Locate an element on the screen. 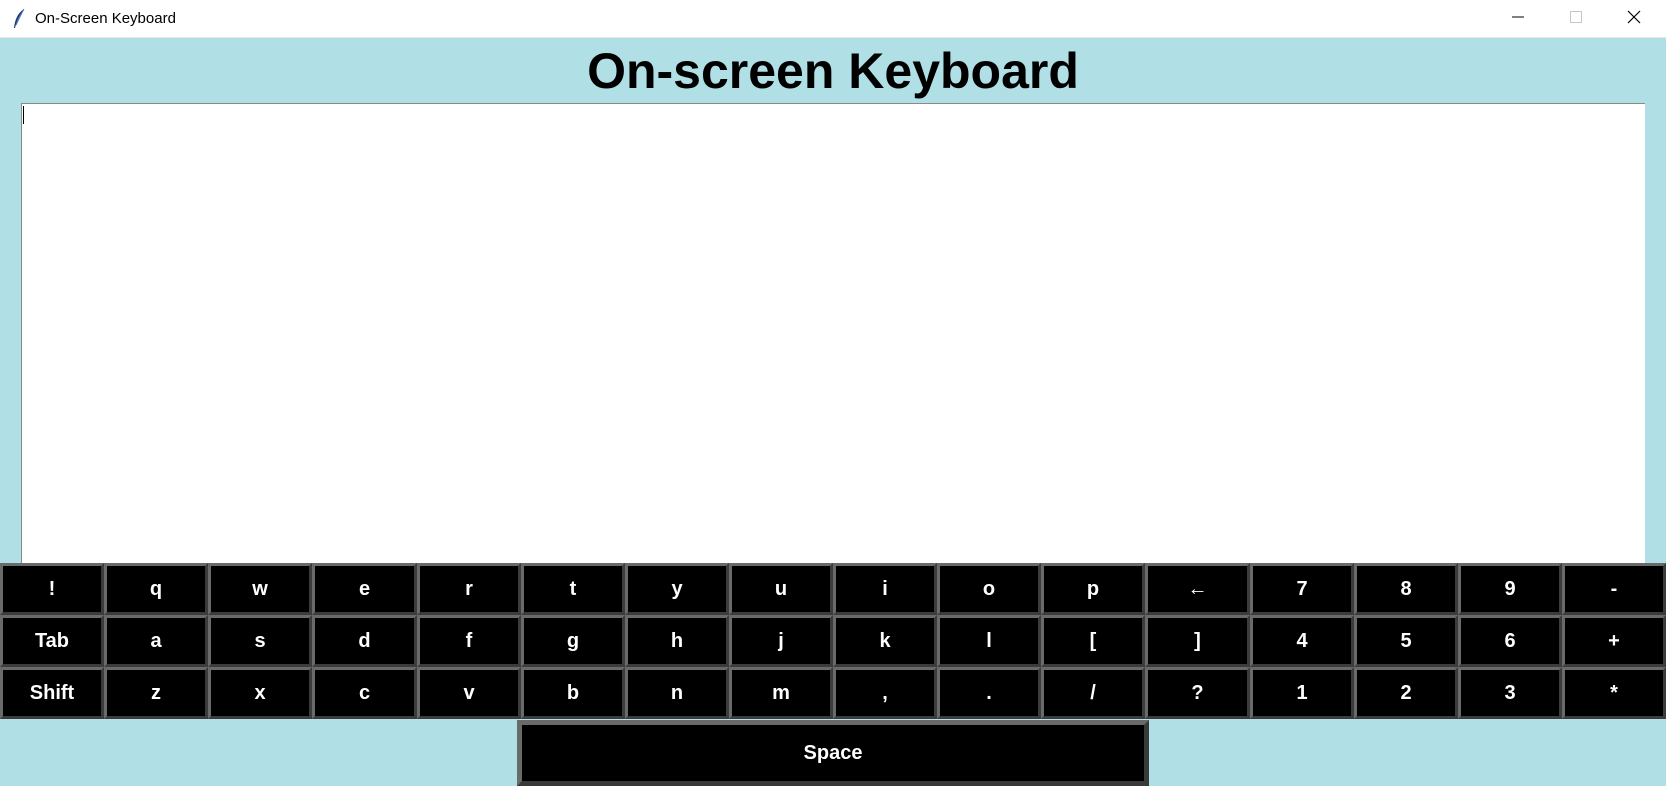 The height and width of the screenshot is (786, 1666). window-title: On-Screen Keyboard is located at coordinates (105, 18).